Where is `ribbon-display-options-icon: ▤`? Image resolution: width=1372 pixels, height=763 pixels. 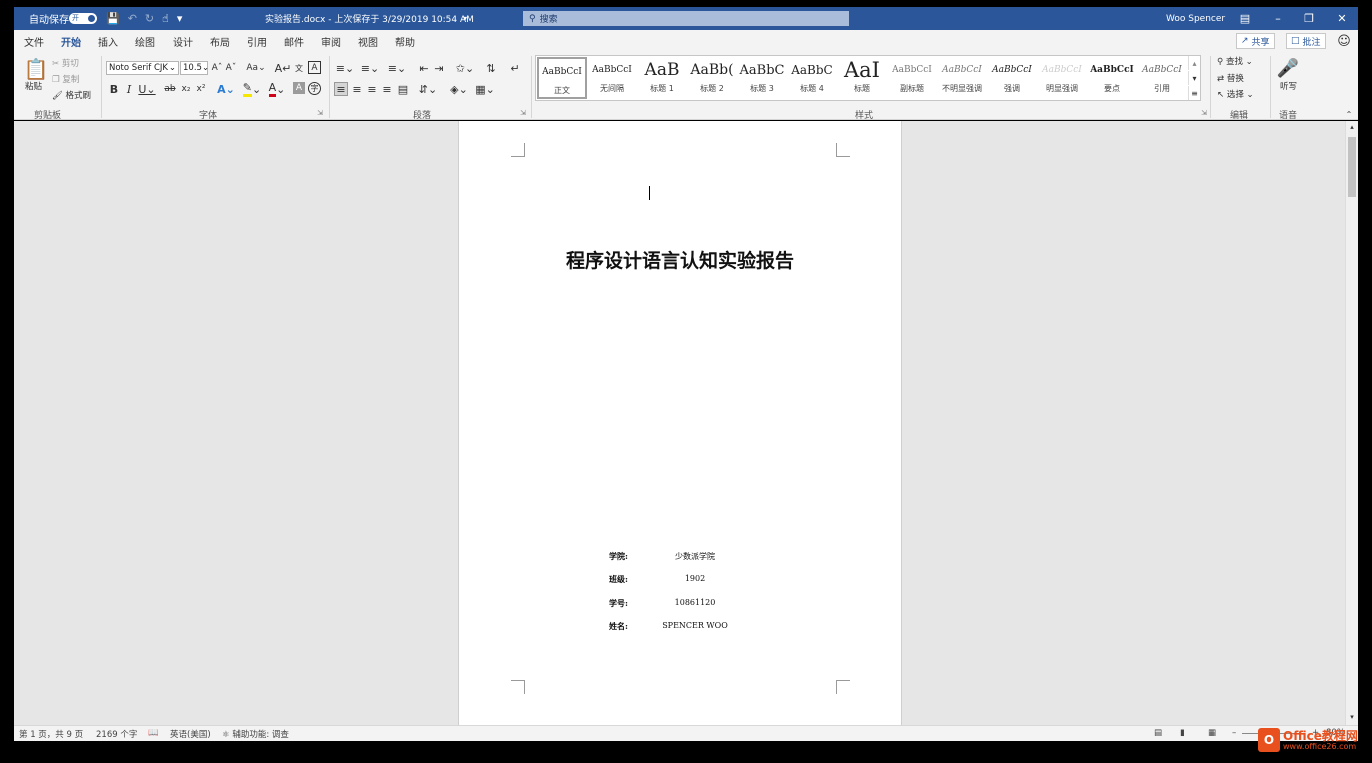
ribbon-display-options-icon: ▤ is located at coordinates (1245, 18).